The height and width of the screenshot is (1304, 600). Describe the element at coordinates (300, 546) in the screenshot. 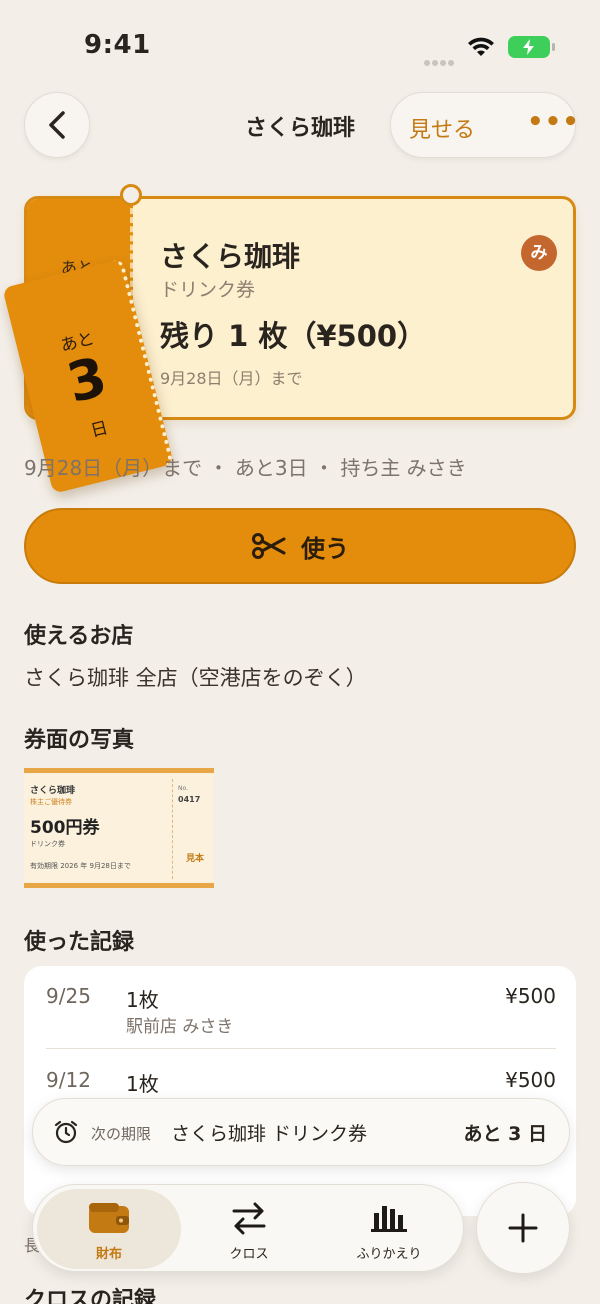

I see `use-button: 使う` at that location.